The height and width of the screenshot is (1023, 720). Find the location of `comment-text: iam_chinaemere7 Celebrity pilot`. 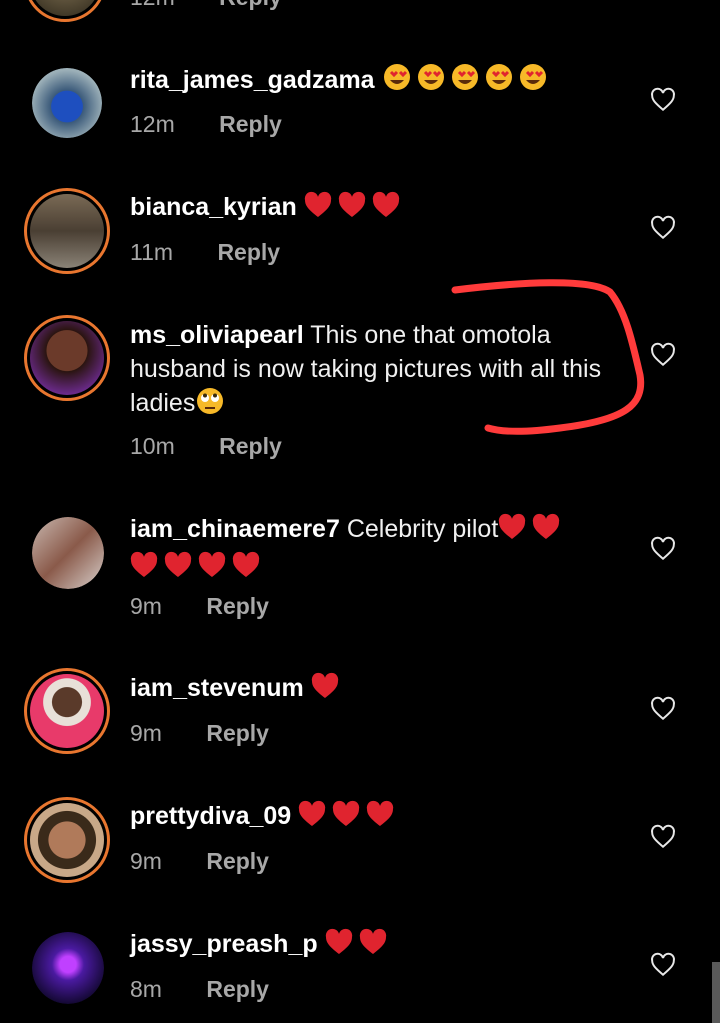

comment-text: iam_chinaemere7 Celebrity pilot is located at coordinates (380, 550).